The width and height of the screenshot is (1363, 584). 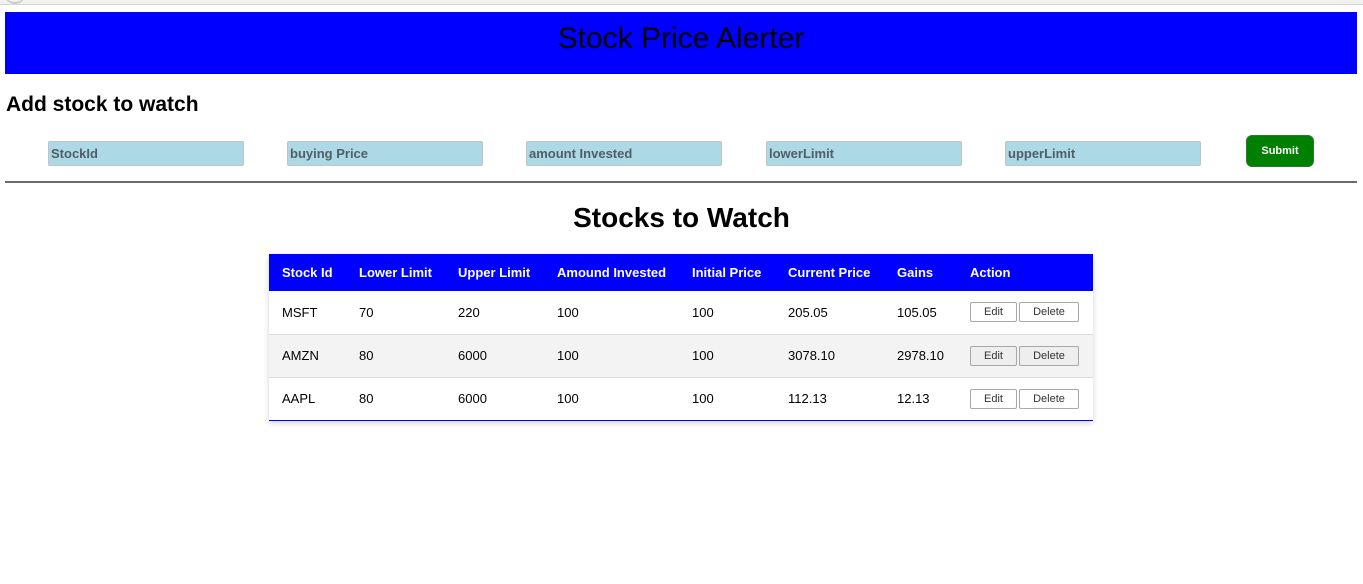 I want to click on column-header-amount-invested: Amound Invested, so click(x=612, y=272).